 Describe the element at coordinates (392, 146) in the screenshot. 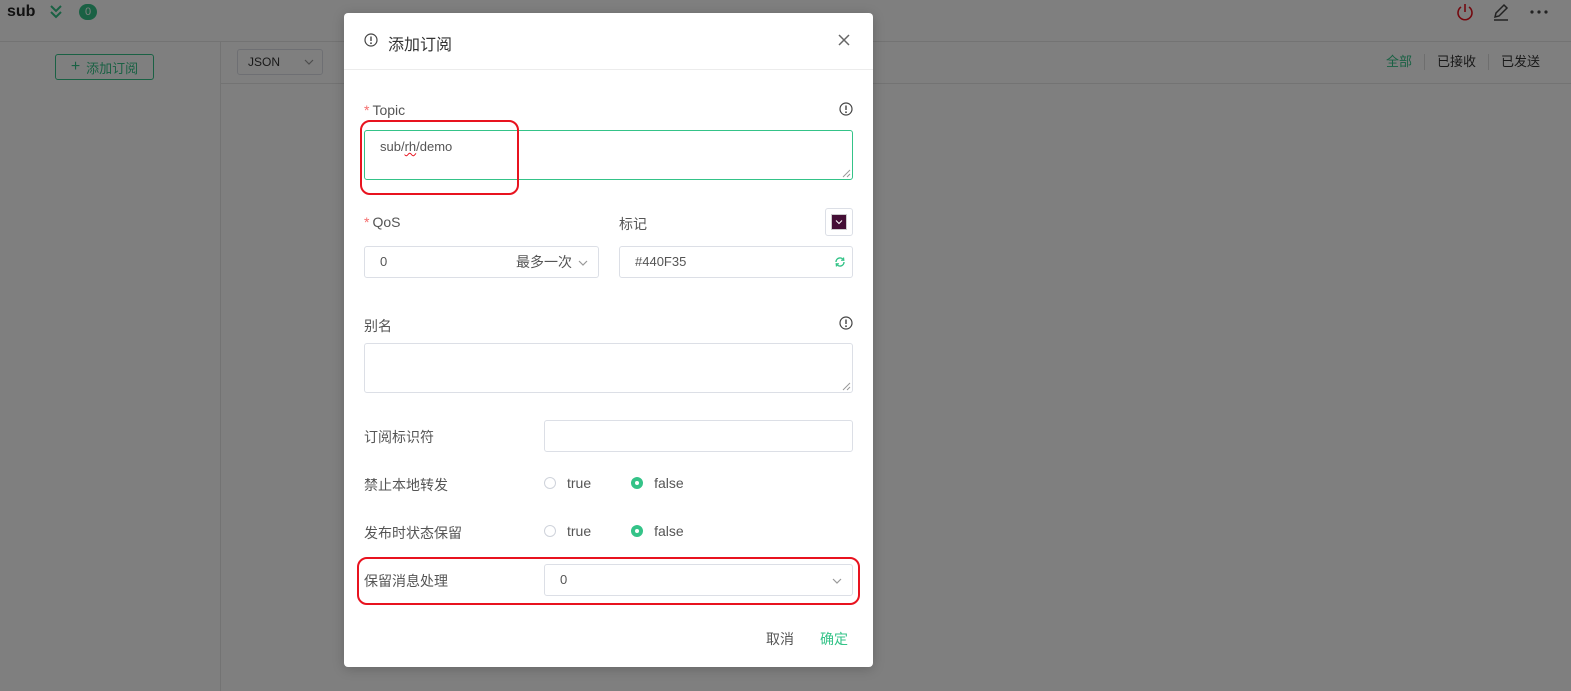

I see `topic-value-part: sub/` at that location.